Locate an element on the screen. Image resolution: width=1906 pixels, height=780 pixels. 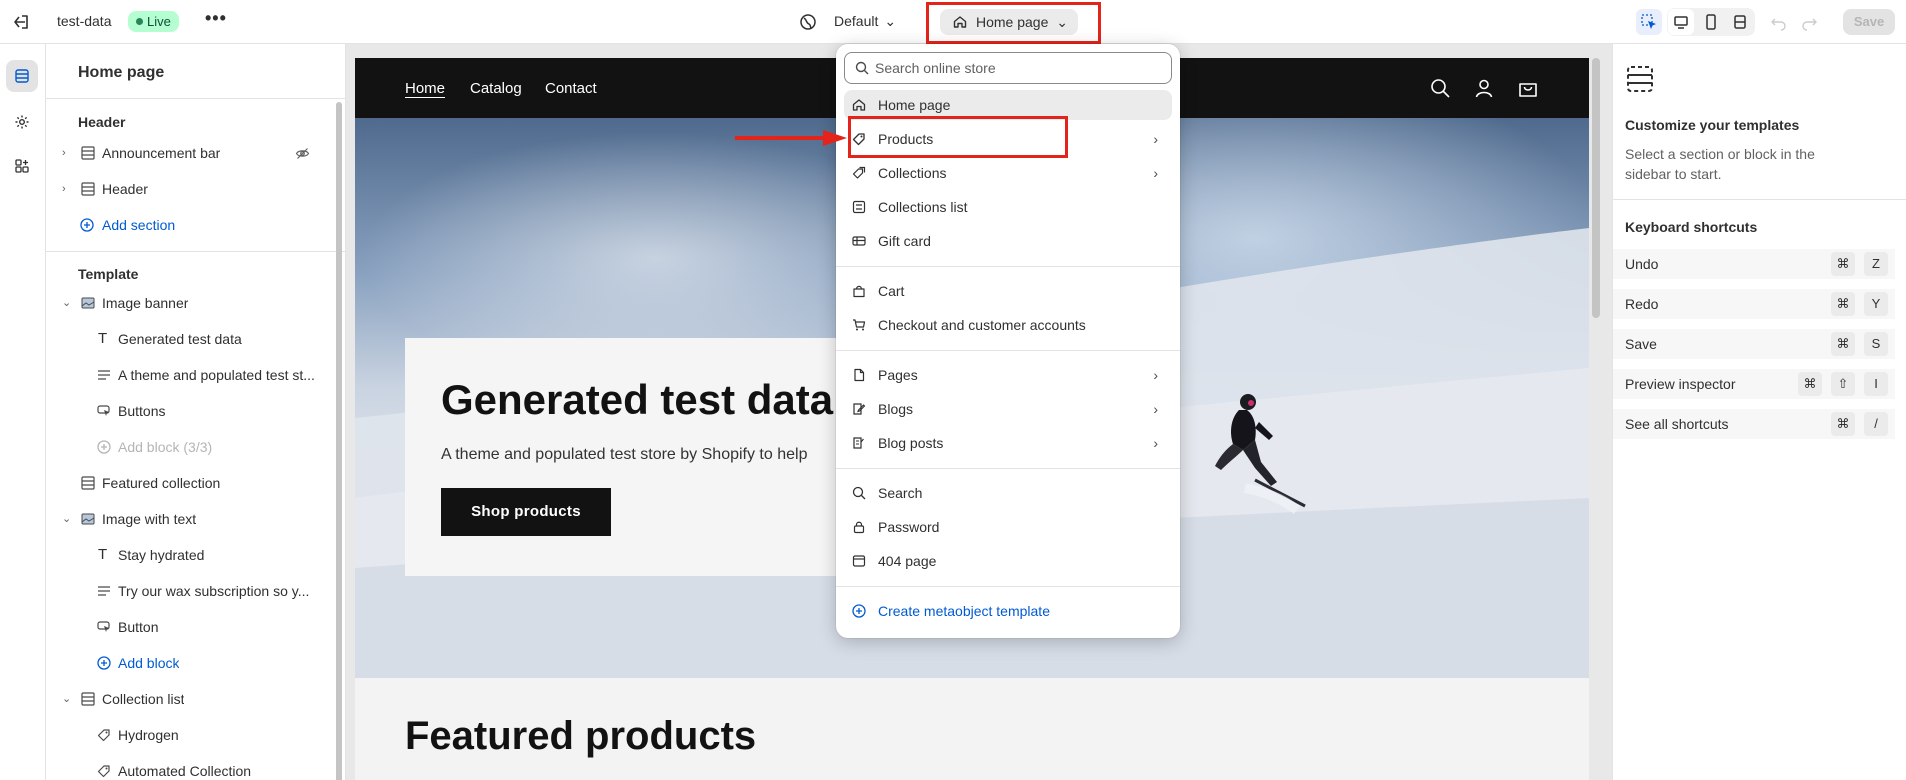
block-heading: T Generated test data is located at coordinates (191, 339).